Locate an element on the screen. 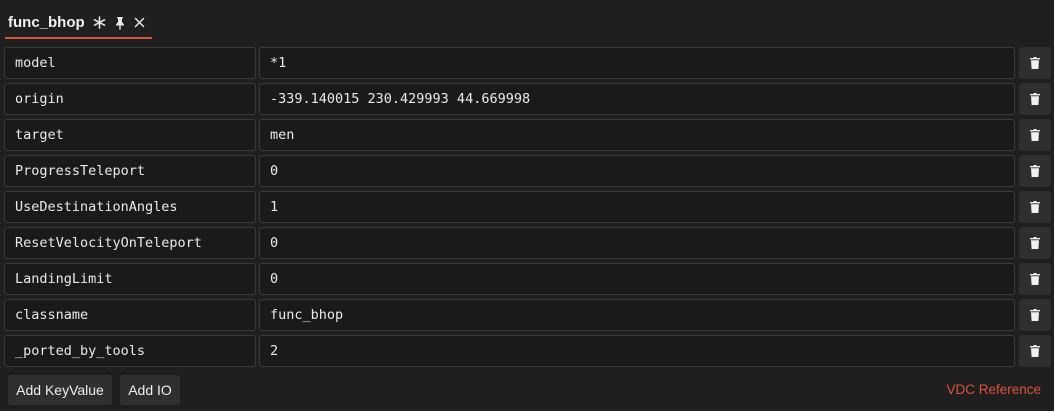 The height and width of the screenshot is (411, 1054). footer-bar: Add KeyValue Add IO VDC Reference is located at coordinates (527, 389).